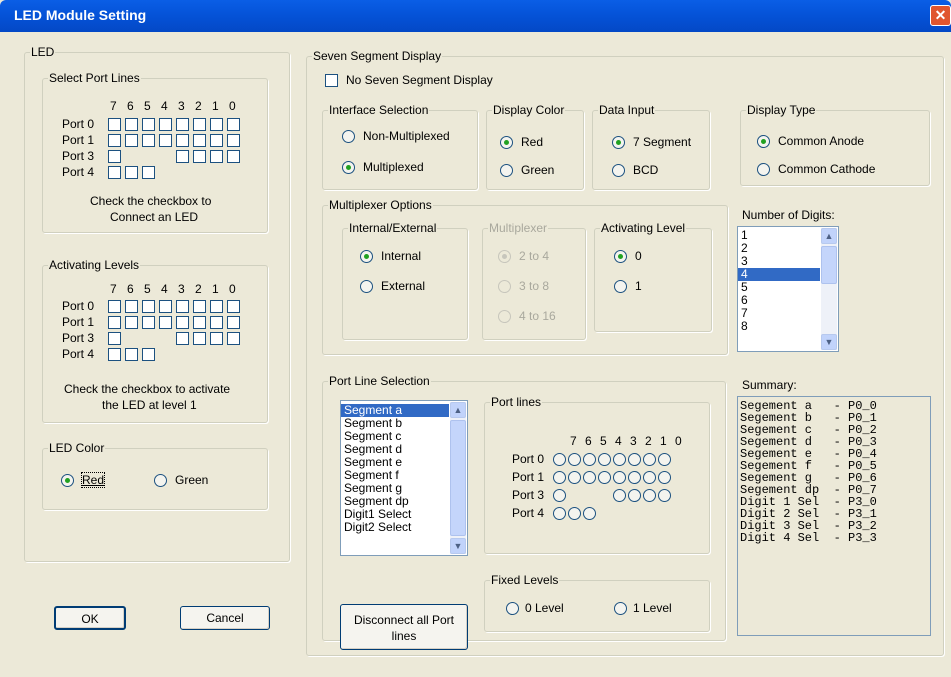  I want to click on display-color-green-label: Green, so click(537, 170).